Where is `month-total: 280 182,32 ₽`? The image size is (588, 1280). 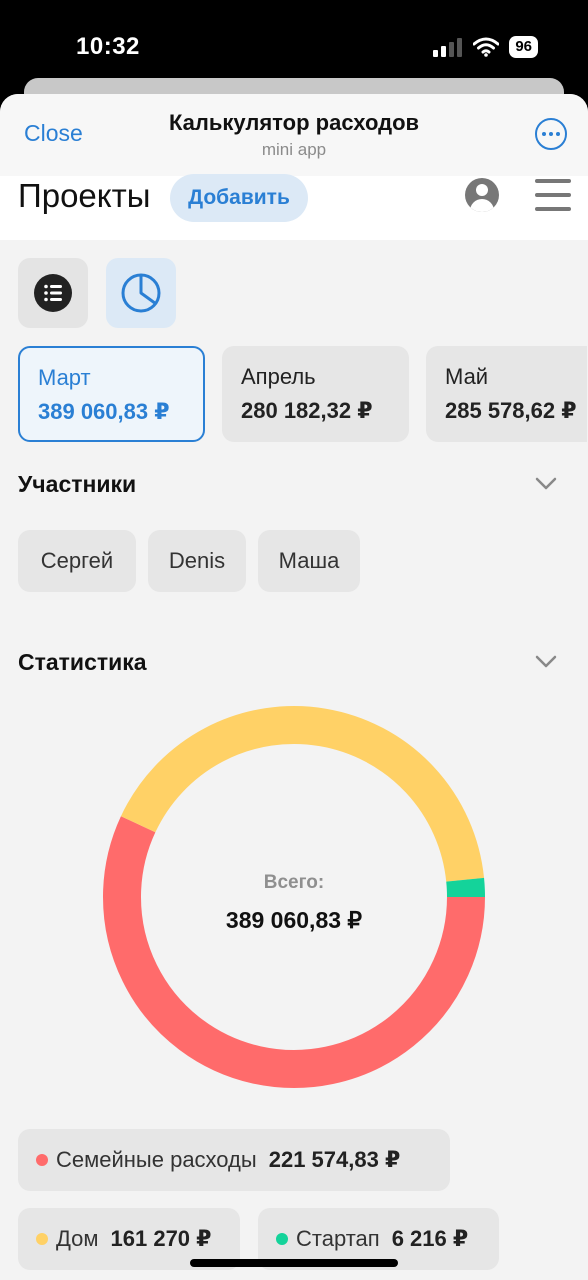 month-total: 280 182,32 ₽ is located at coordinates (307, 410).